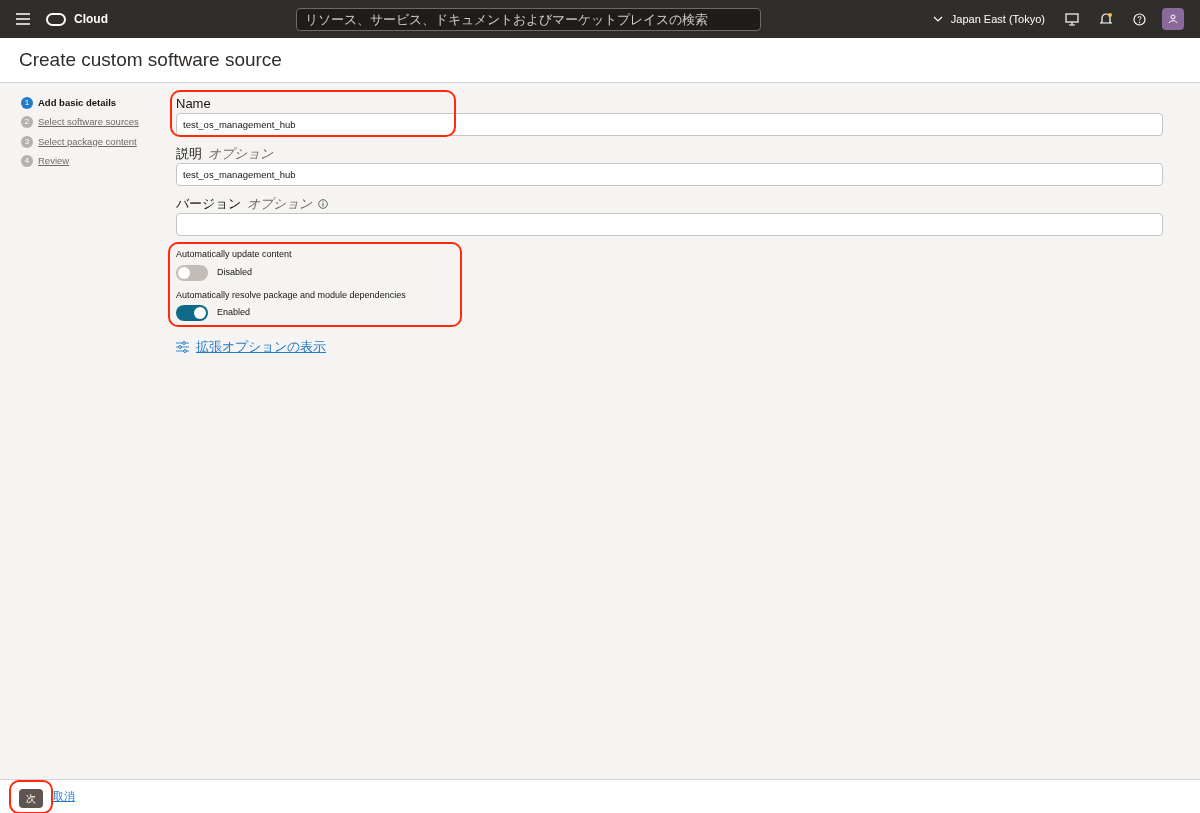 The height and width of the screenshot is (813, 1200). What do you see at coordinates (208, 203) in the screenshot?
I see `field-label: バージョン` at bounding box center [208, 203].